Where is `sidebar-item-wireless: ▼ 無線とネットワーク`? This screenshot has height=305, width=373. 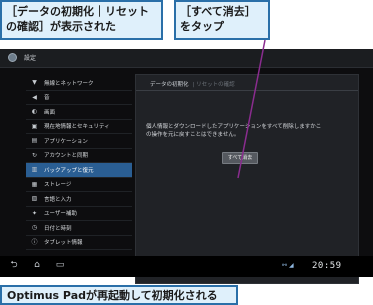
sidebar-item-wireless: ▼ 無線とネットワーク is located at coordinates (79, 83).